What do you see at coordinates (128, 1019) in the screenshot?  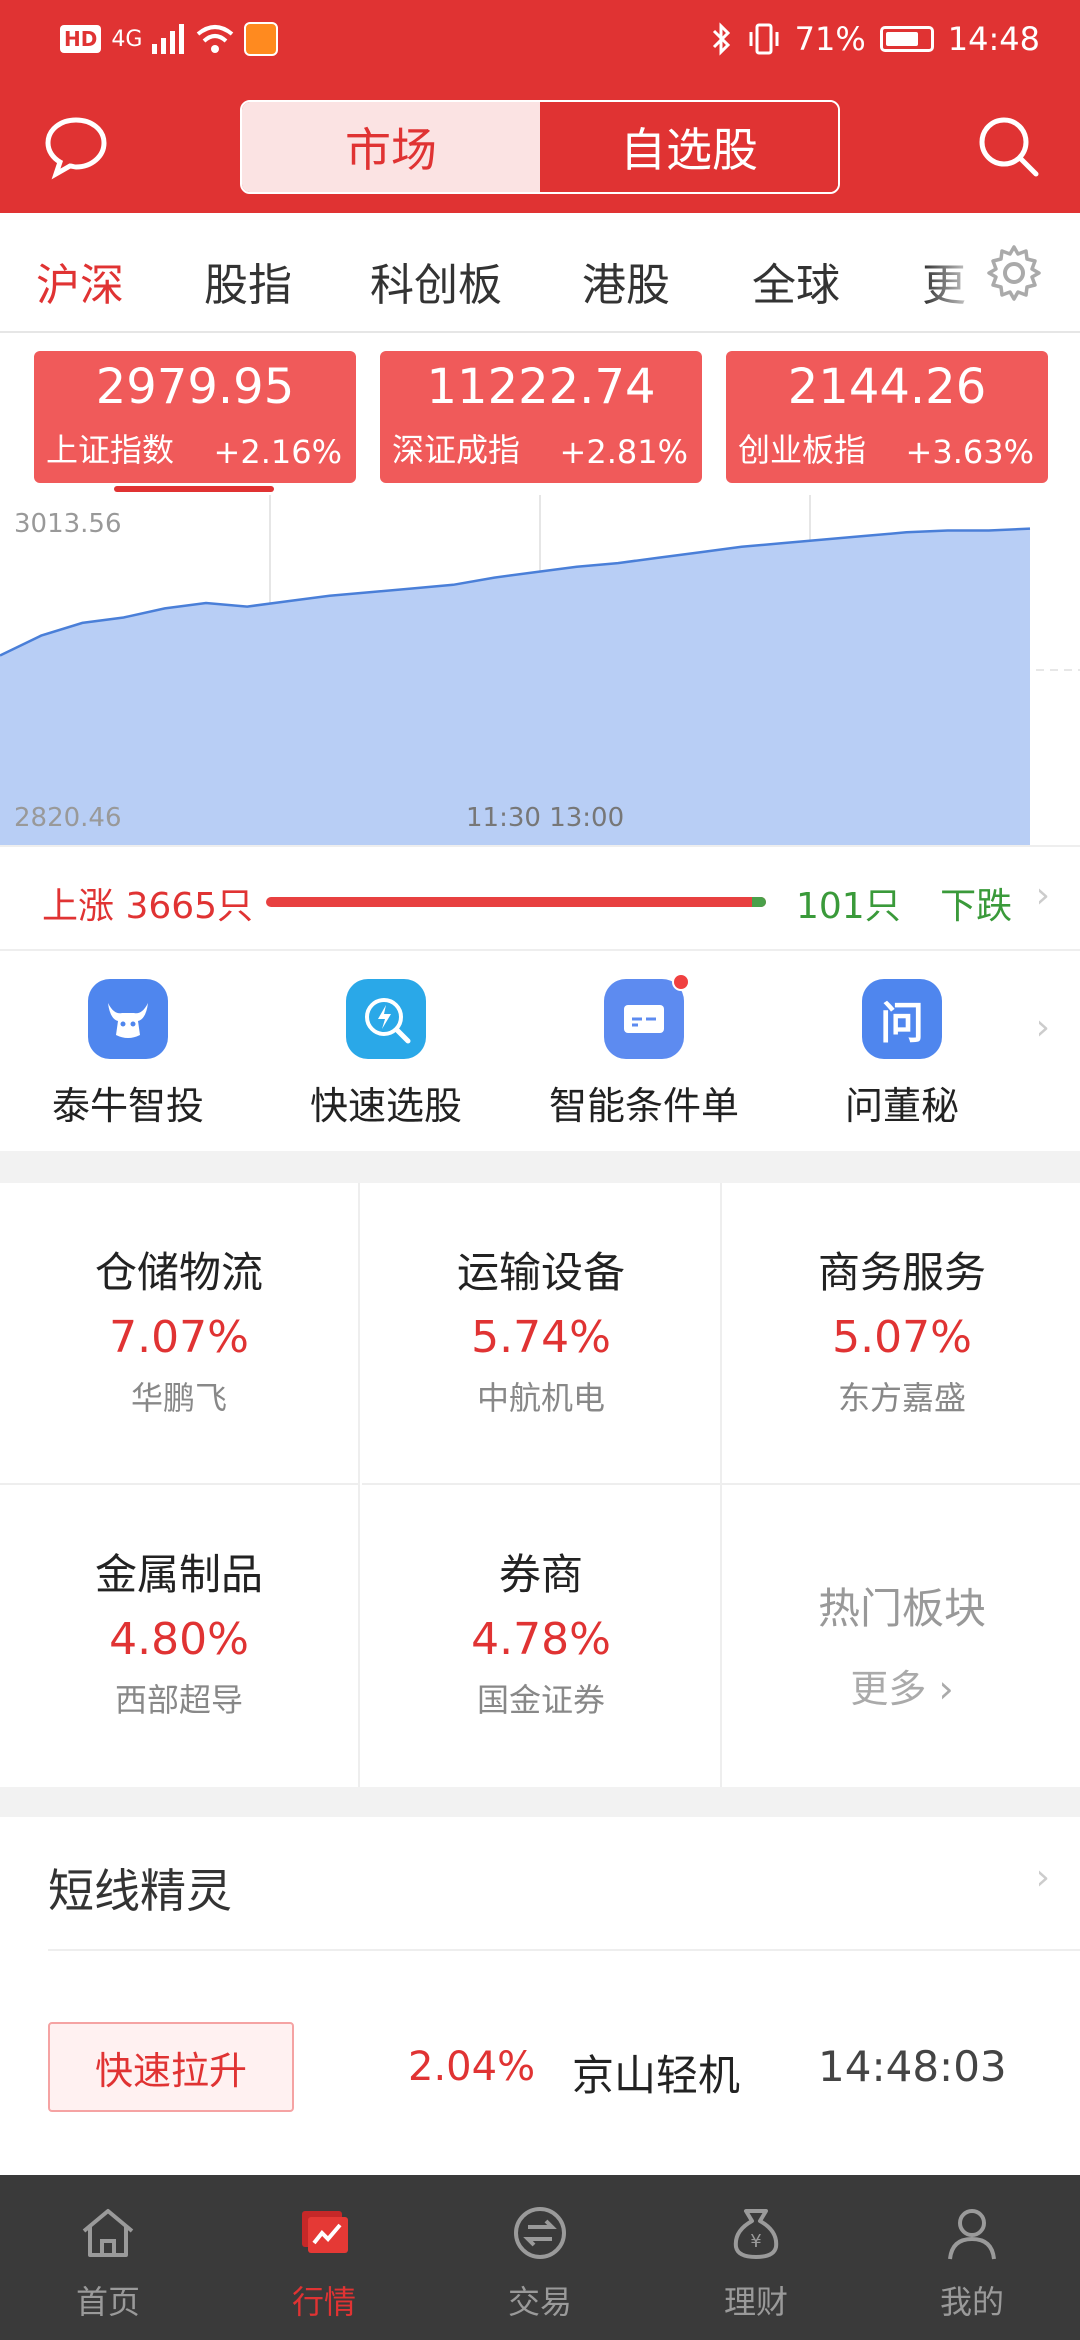 I see `bull-icon` at bounding box center [128, 1019].